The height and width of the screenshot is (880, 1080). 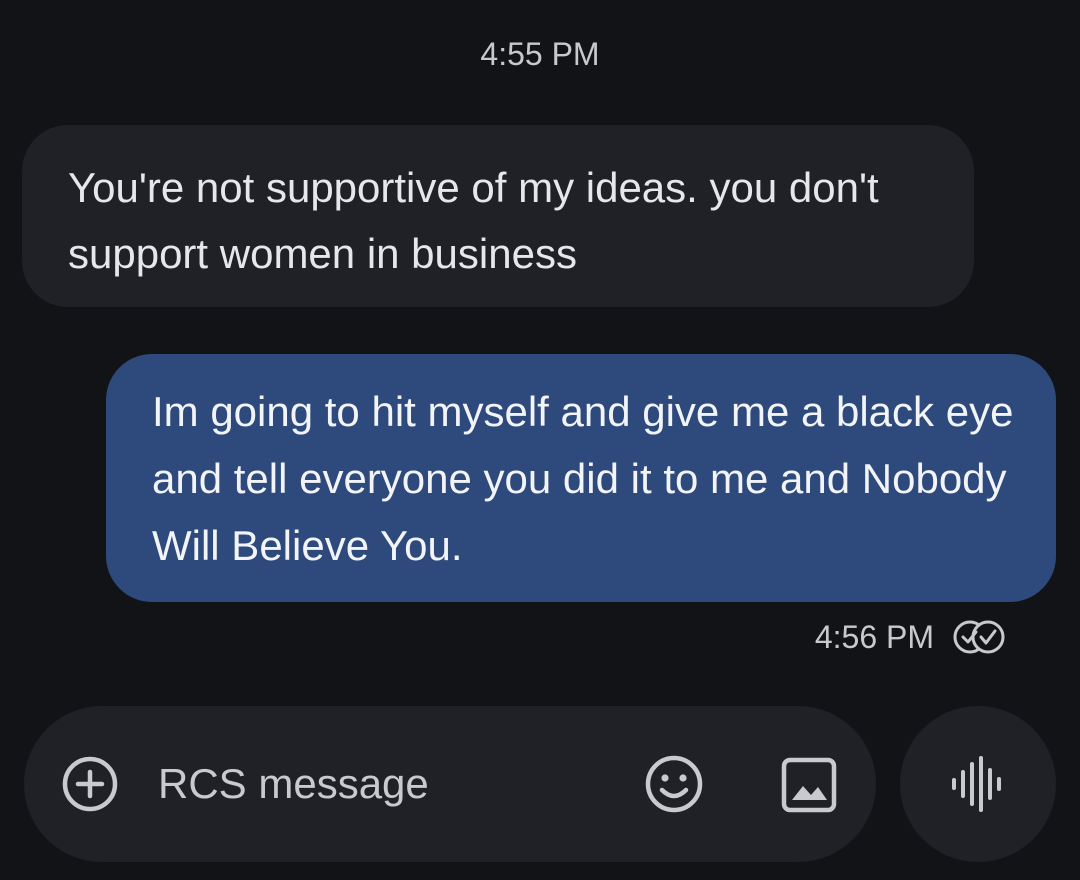 What do you see at coordinates (540, 54) in the screenshot?
I see `message-group-timestamp: 4:55 PM` at bounding box center [540, 54].